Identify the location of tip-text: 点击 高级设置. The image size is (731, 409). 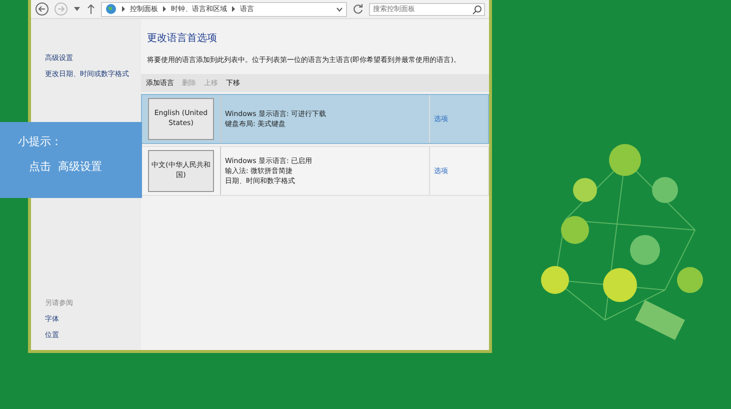
(66, 166).